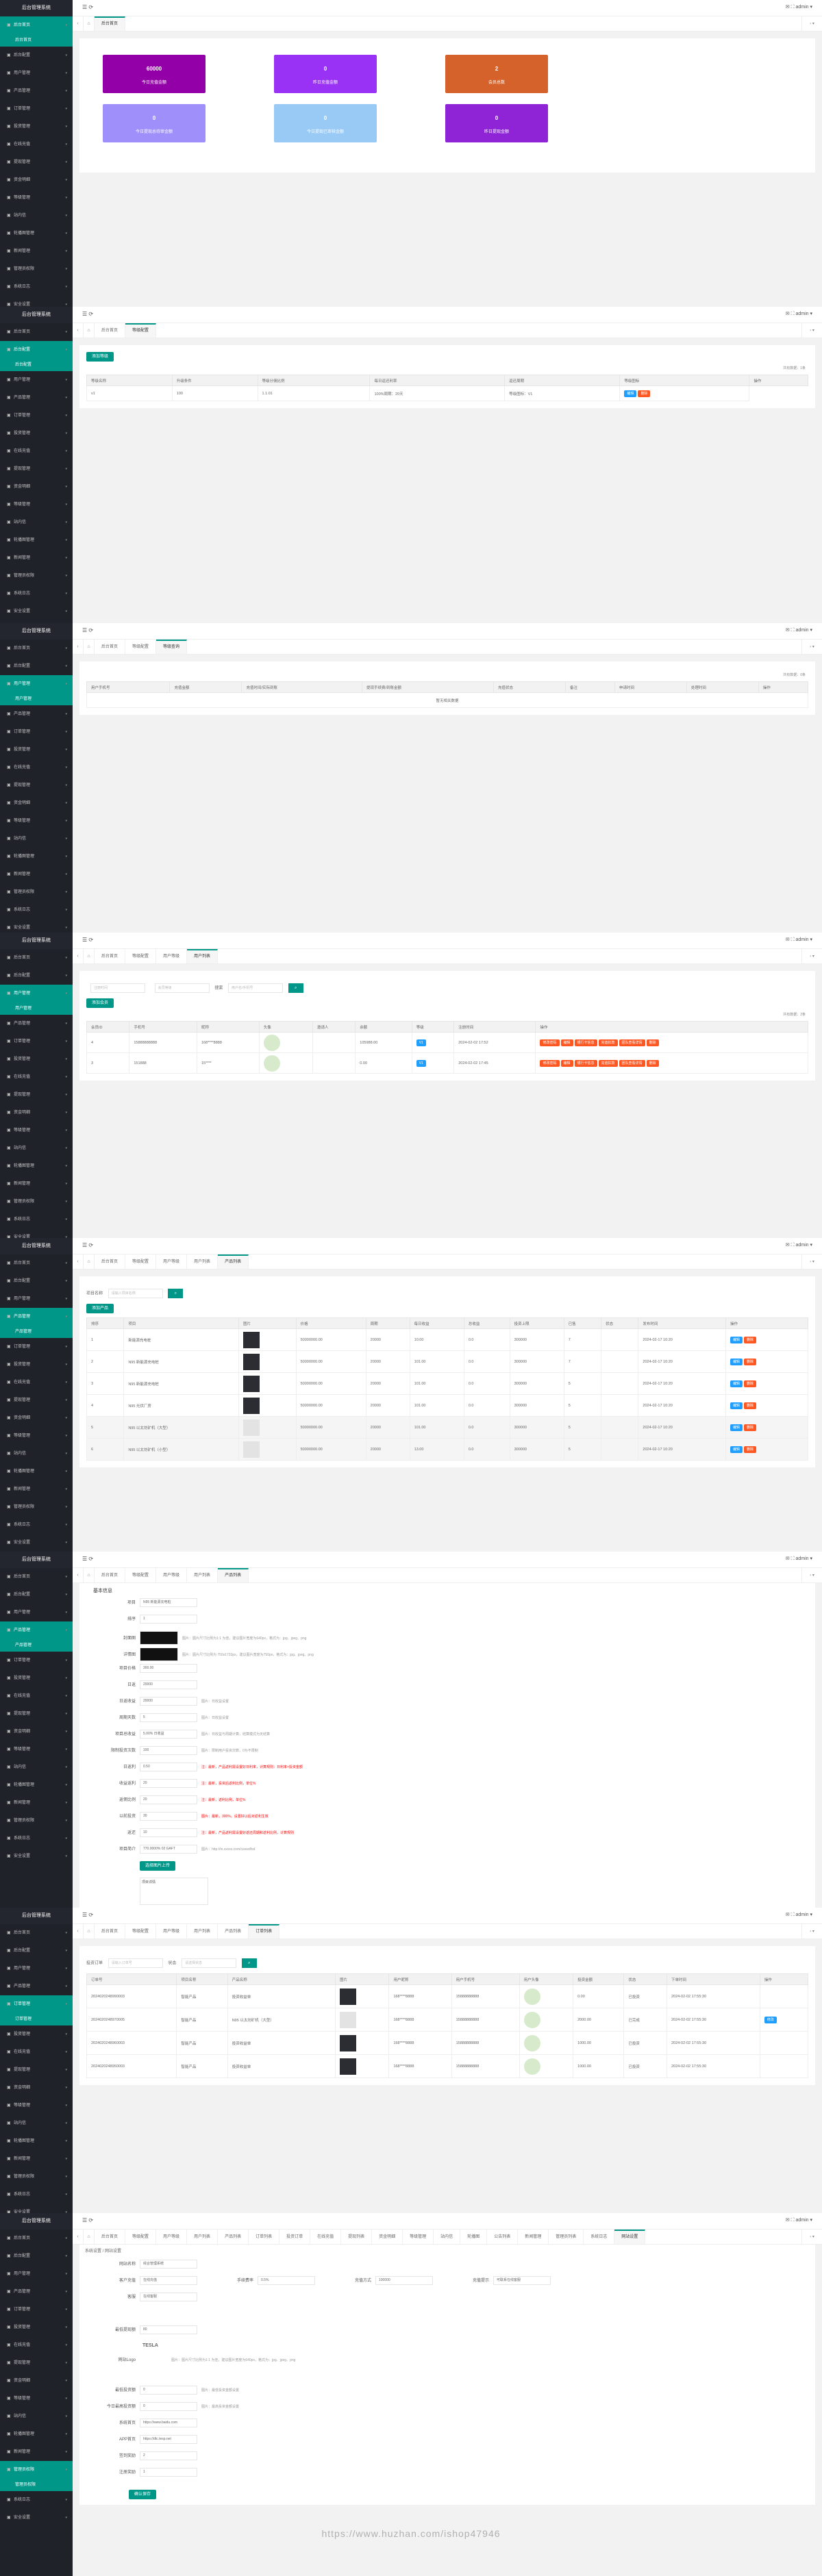 This screenshot has width=822, height=2576. I want to click on sidebar-subitem: 后台配置, so click(36, 365).